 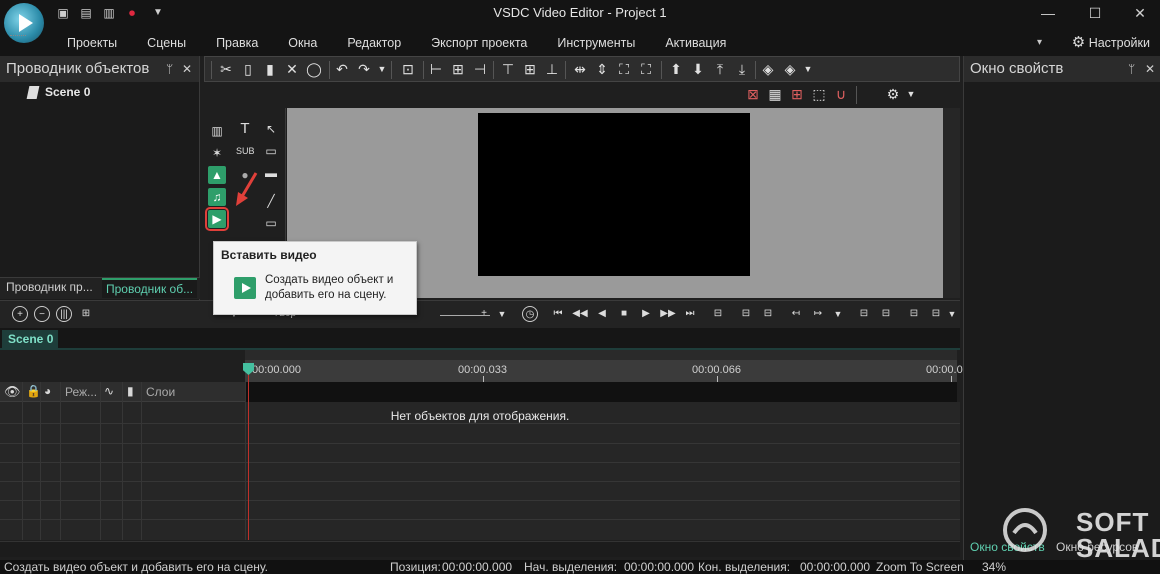 I want to click on go-end-icon: ⏭, so click(x=690, y=314).